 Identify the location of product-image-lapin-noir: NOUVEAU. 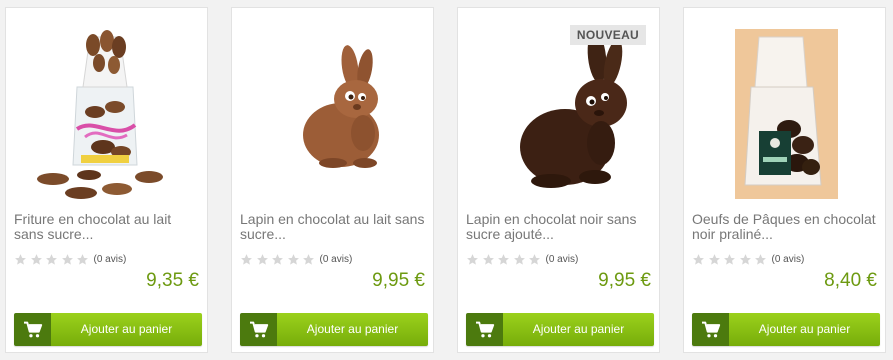
(559, 114).